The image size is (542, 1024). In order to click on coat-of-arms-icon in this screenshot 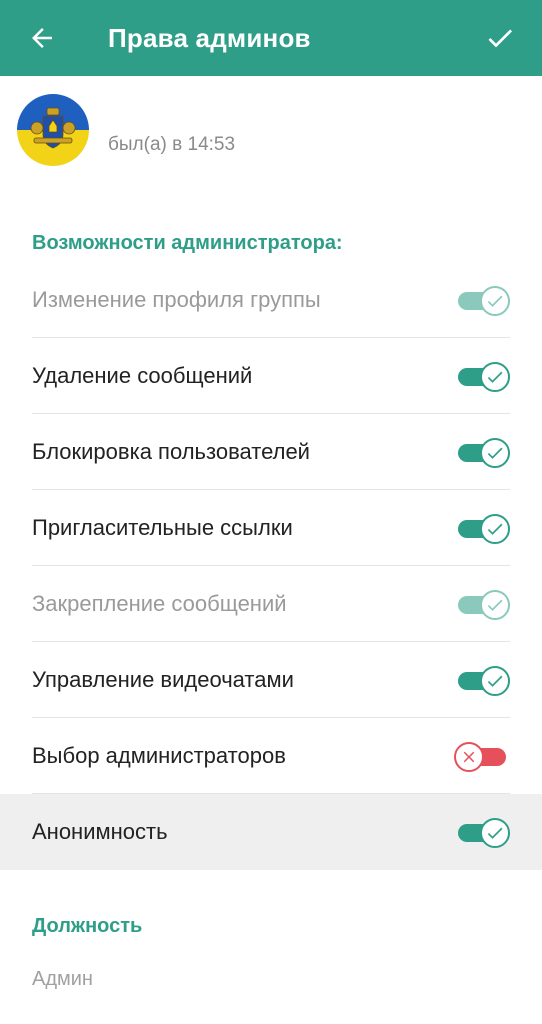, I will do `click(53, 130)`.